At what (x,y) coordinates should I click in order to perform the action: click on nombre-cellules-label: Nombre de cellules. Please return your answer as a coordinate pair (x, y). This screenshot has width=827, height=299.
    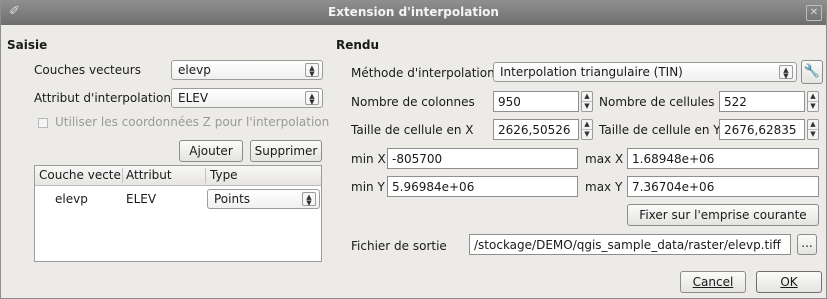
    Looking at the image, I should click on (657, 102).